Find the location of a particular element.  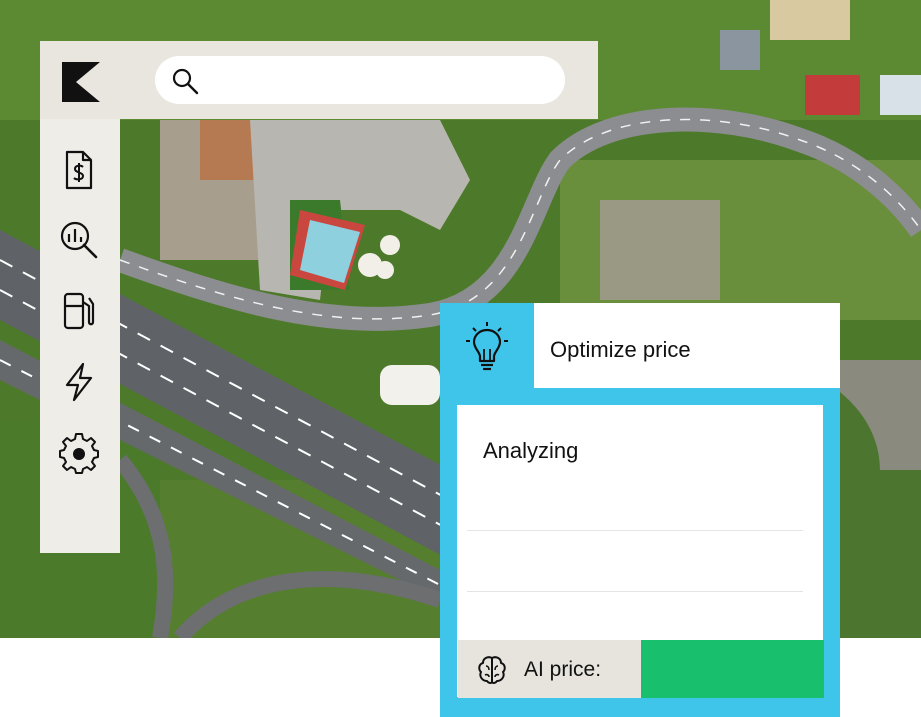

dollar-document-icon is located at coordinates (79, 170).